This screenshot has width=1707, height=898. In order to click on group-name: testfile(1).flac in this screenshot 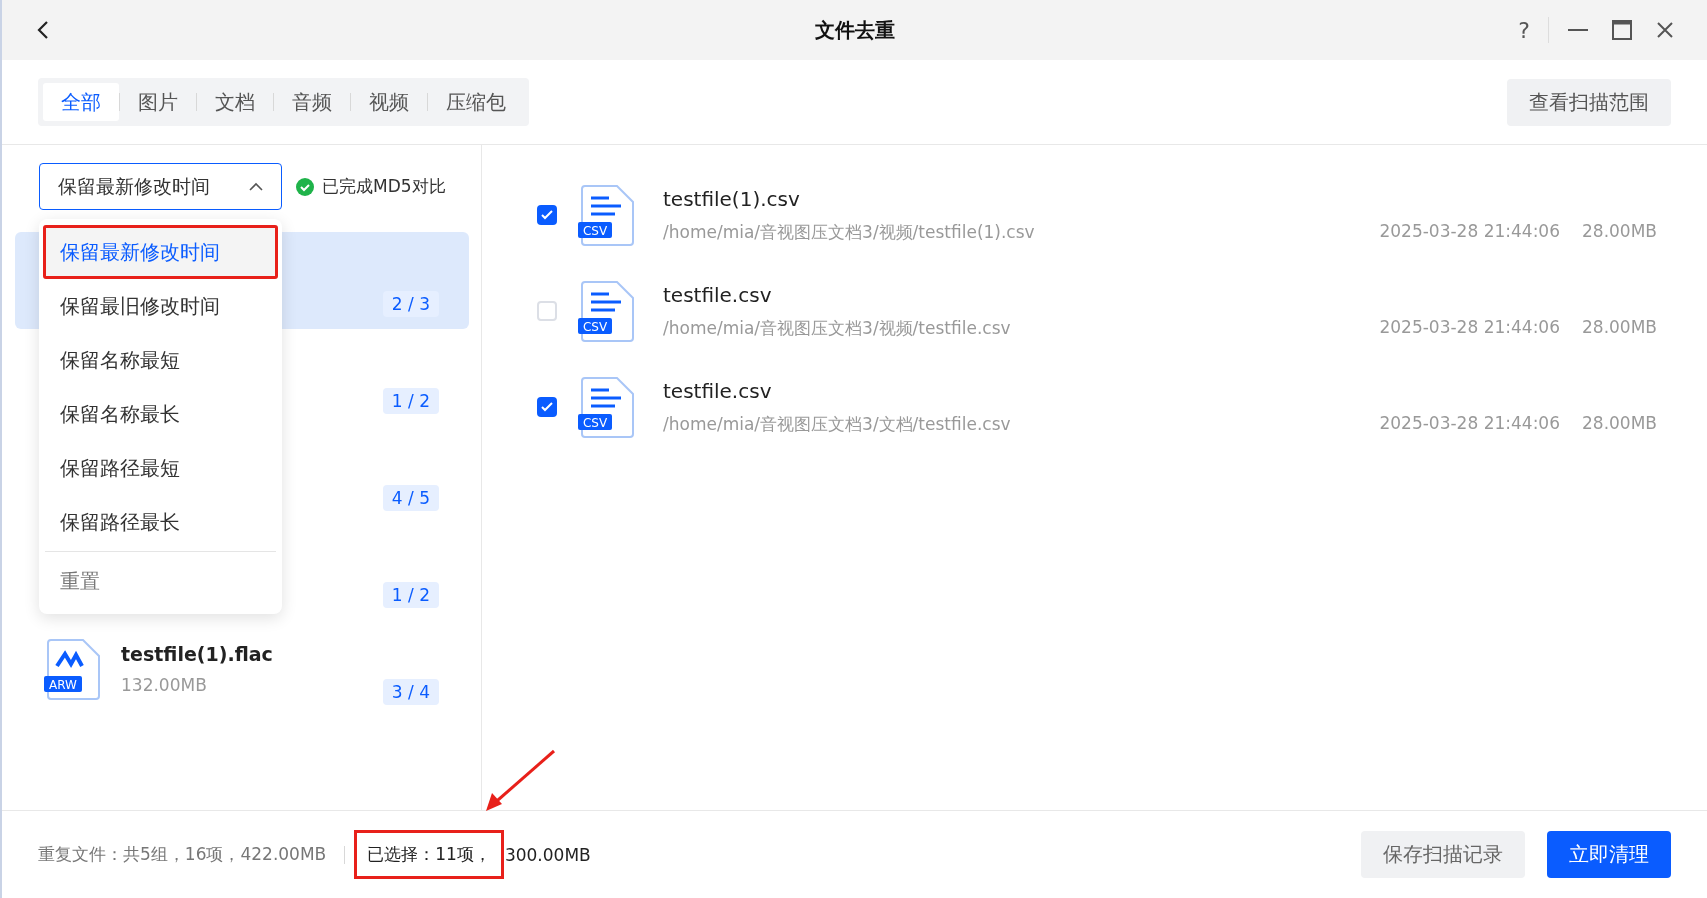, I will do `click(197, 653)`.